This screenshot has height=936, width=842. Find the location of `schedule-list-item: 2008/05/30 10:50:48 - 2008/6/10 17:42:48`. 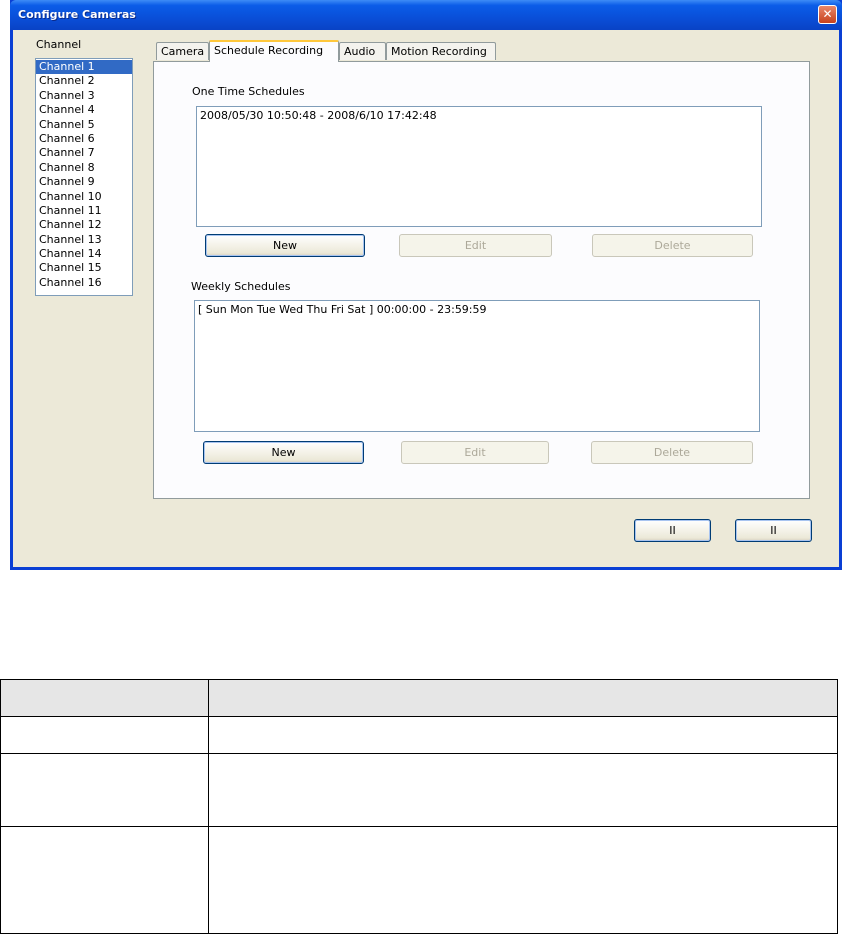

schedule-list-item: 2008/05/30 10:50:48 - 2008/6/10 17:42:48 is located at coordinates (479, 115).